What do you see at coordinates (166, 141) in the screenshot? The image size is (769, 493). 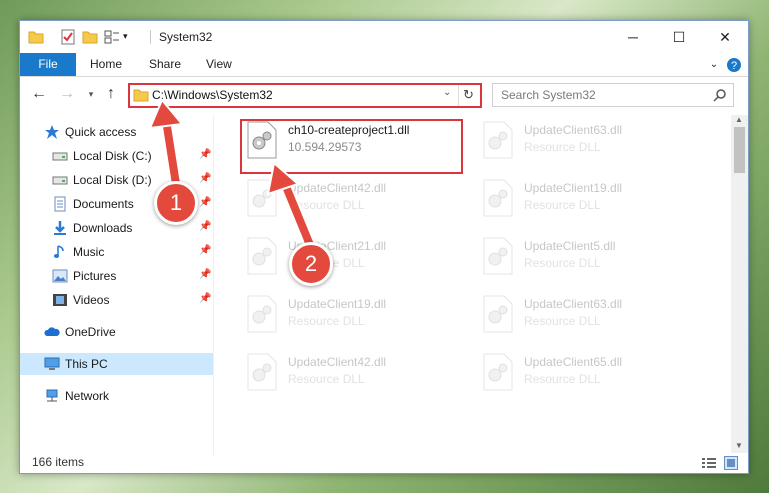 I see `arrow-to-address-bar` at bounding box center [166, 141].